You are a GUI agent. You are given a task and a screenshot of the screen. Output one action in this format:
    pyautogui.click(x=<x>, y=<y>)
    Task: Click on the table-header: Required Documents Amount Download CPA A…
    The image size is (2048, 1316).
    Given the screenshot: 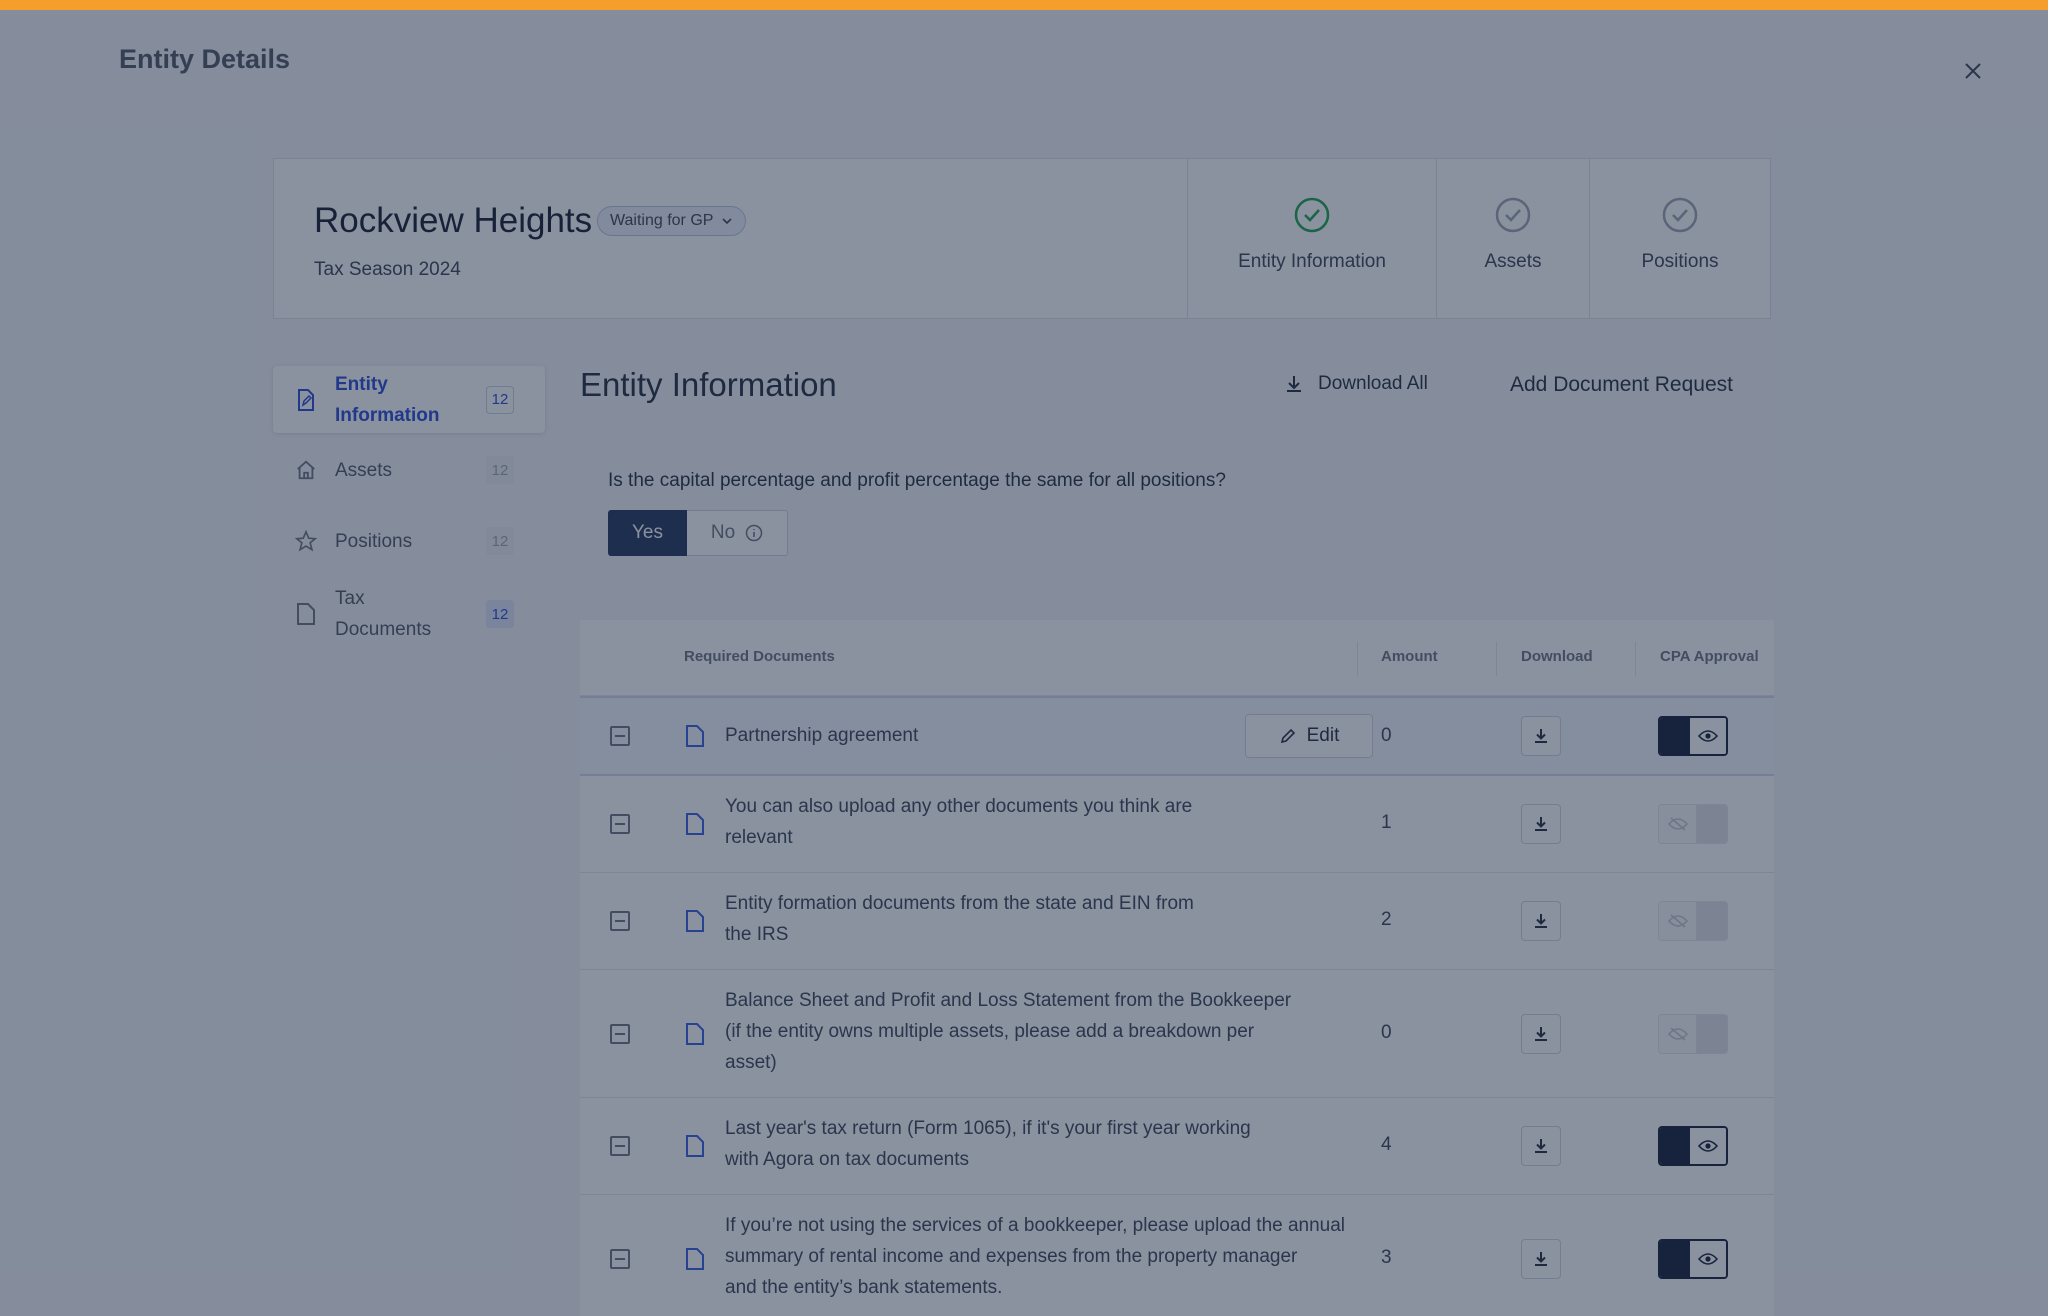 What is the action you would take?
    pyautogui.click(x=1177, y=658)
    